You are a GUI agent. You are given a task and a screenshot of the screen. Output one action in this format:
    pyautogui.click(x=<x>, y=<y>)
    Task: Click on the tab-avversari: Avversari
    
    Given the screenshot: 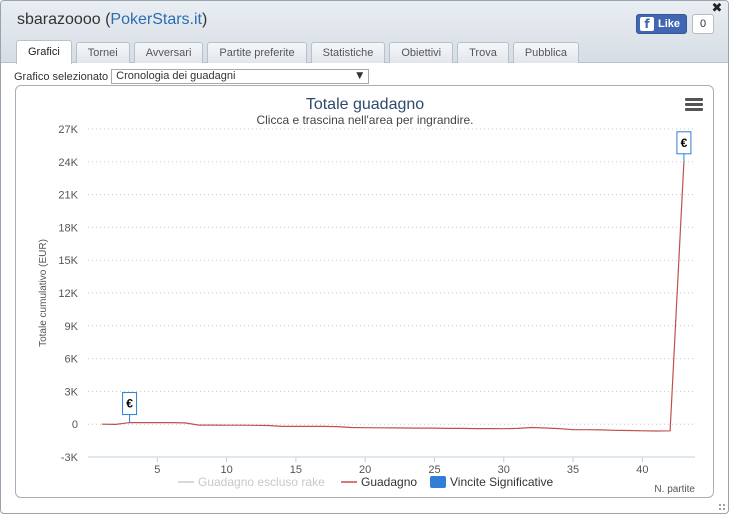 What is the action you would take?
    pyautogui.click(x=168, y=52)
    